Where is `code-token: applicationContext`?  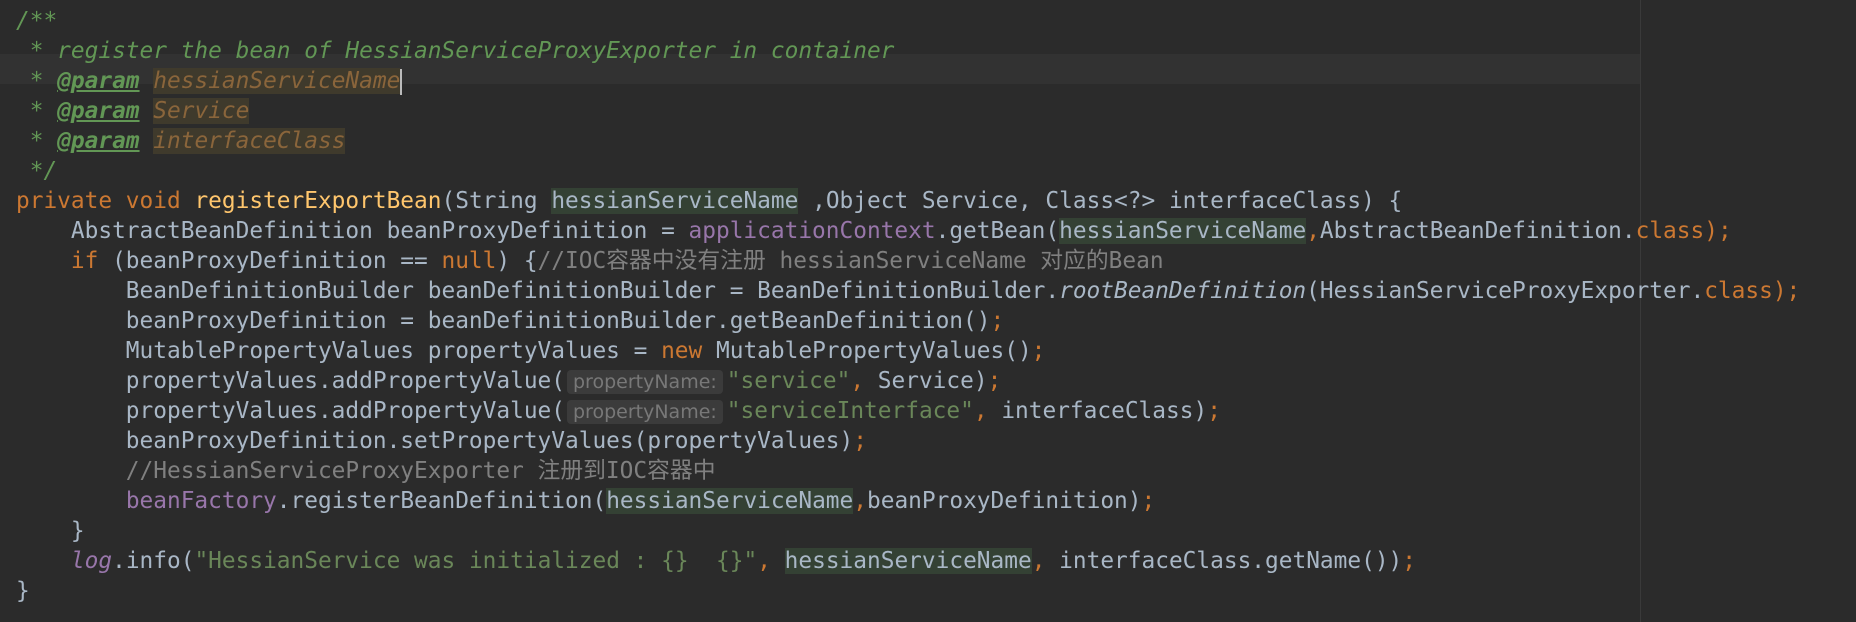
code-token: applicationContext is located at coordinates (812, 231).